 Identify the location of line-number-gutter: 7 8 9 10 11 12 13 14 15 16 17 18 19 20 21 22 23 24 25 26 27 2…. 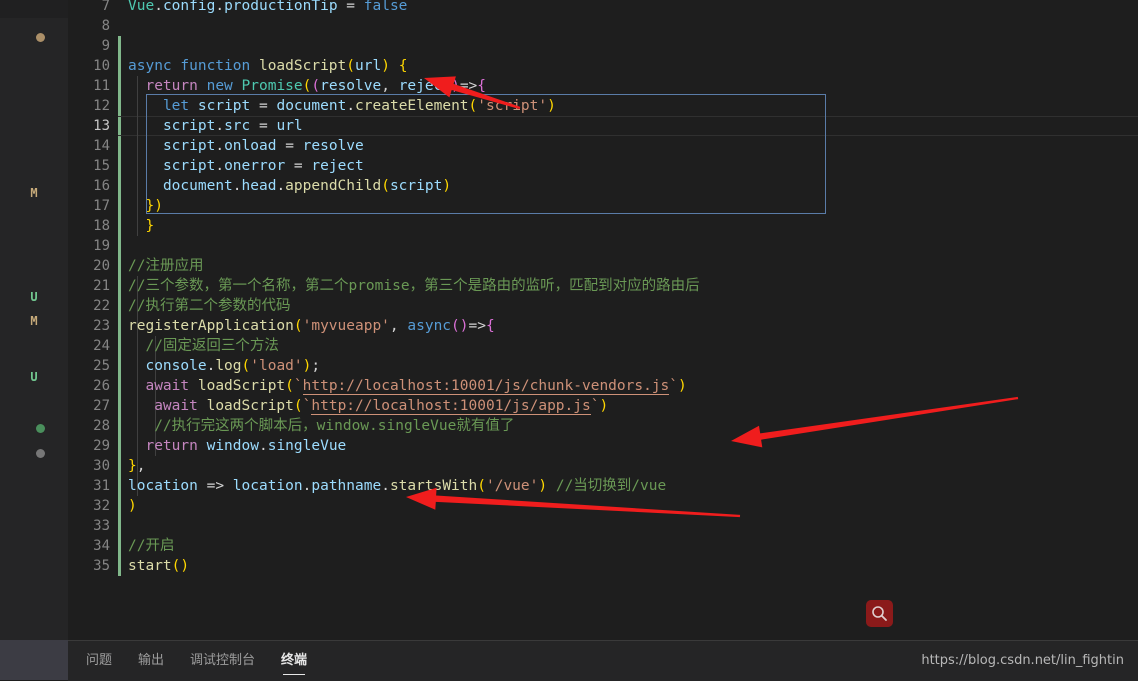
(93, 320).